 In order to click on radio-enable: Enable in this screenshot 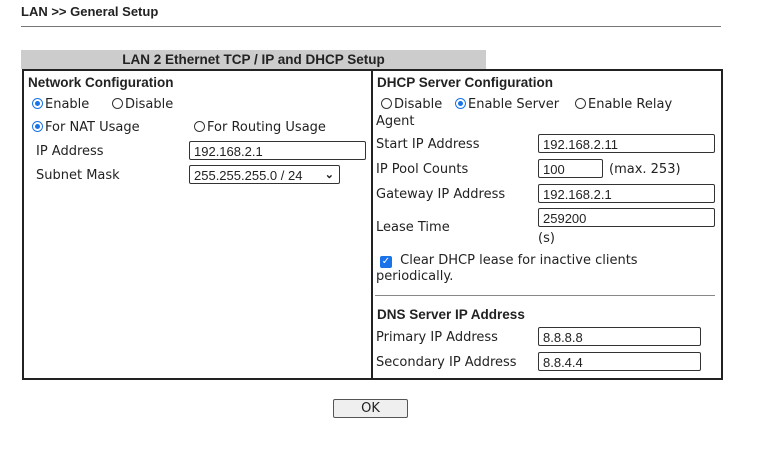, I will do `click(60, 104)`.